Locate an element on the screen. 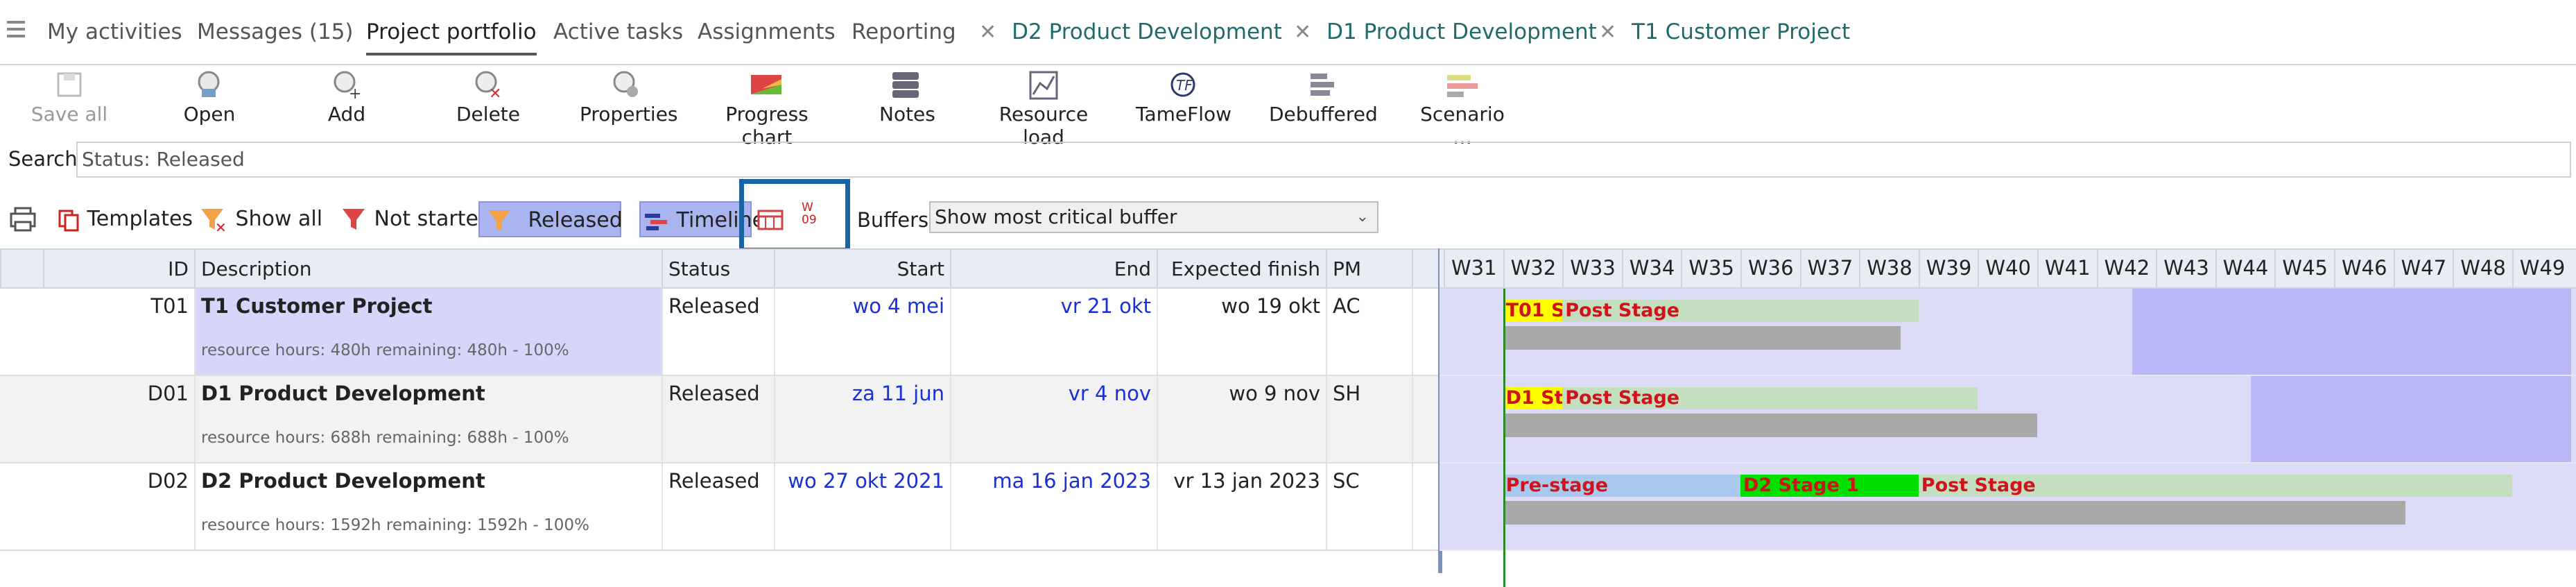  funnel-icon is located at coordinates (499, 220).